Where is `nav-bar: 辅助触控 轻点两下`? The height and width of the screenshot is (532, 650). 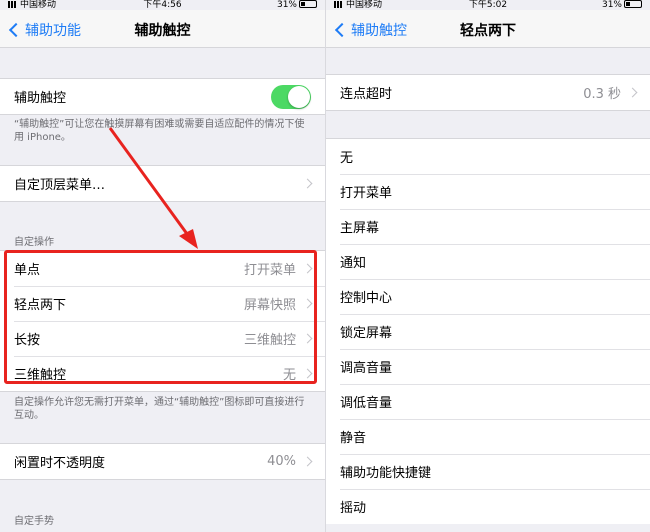
nav-bar: 辅助触控 轻点两下 is located at coordinates (488, 29).